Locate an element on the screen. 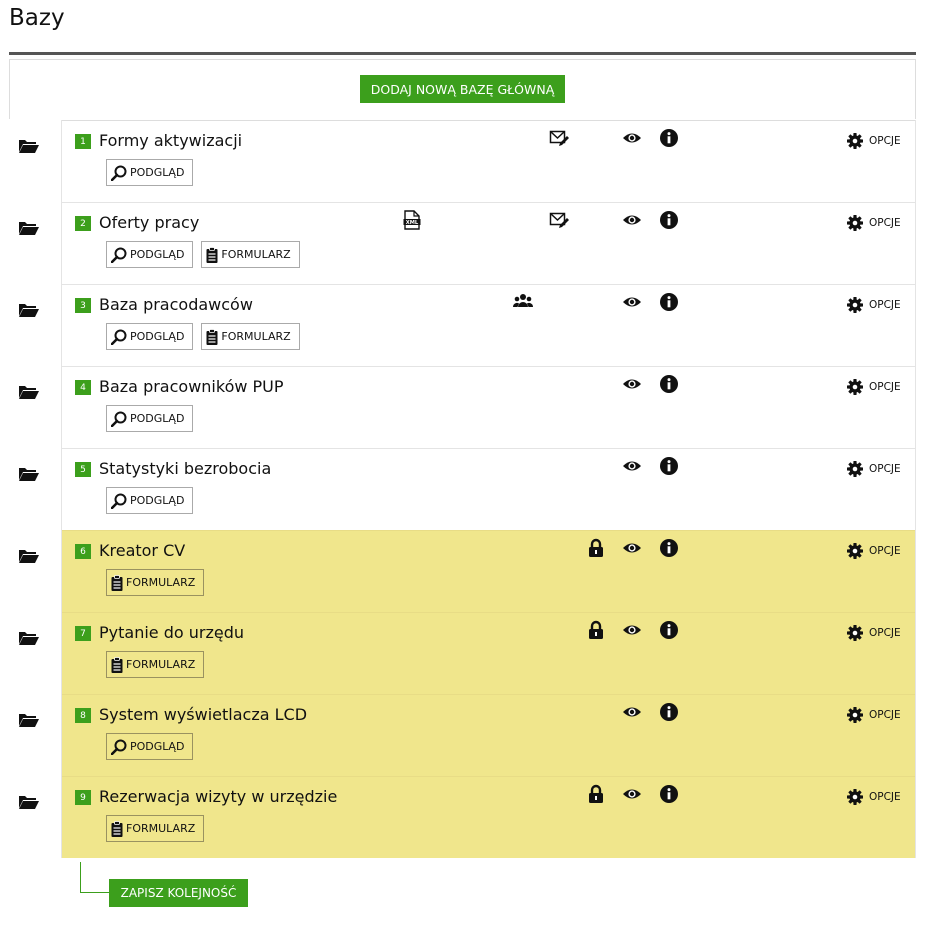 This screenshot has height=928, width=928. table-row: 6 Kreator CV FORMULARZ OPCJE is located at coordinates (464, 571).